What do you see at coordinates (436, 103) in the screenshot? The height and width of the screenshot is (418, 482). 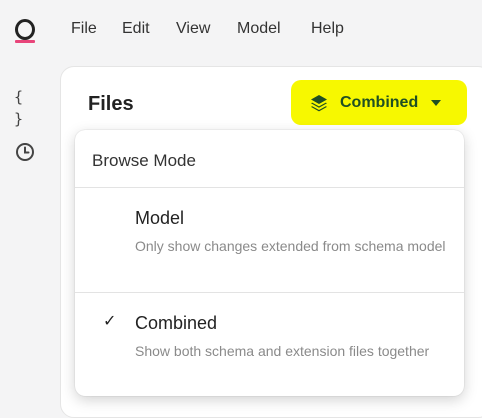 I see `caret-down-icon` at bounding box center [436, 103].